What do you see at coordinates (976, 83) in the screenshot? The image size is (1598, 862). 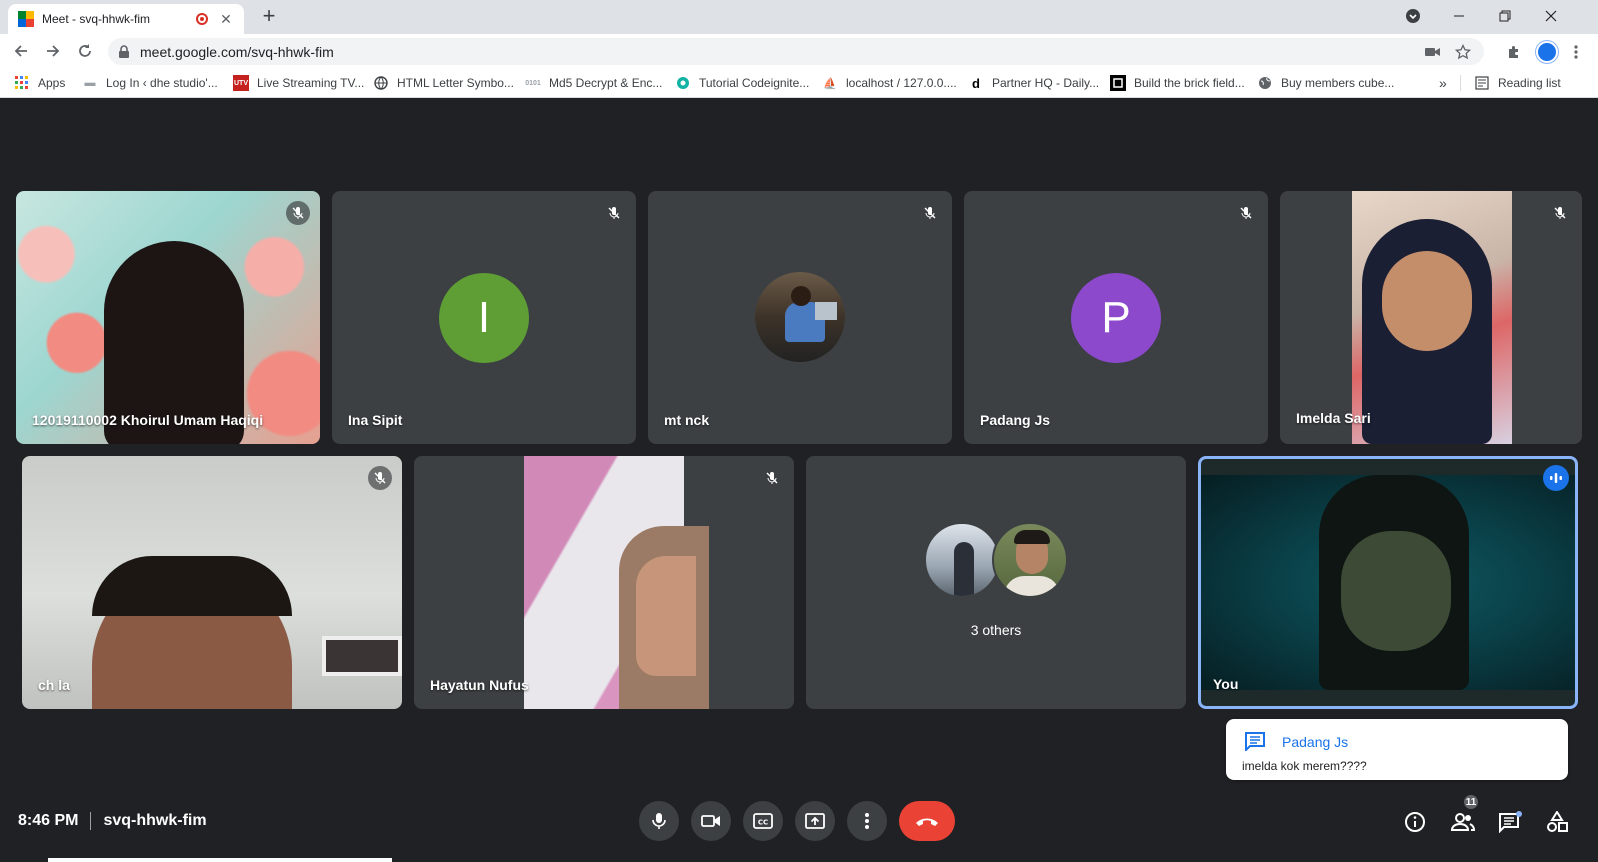 I see `dailymotion-favicon-icon: d` at bounding box center [976, 83].